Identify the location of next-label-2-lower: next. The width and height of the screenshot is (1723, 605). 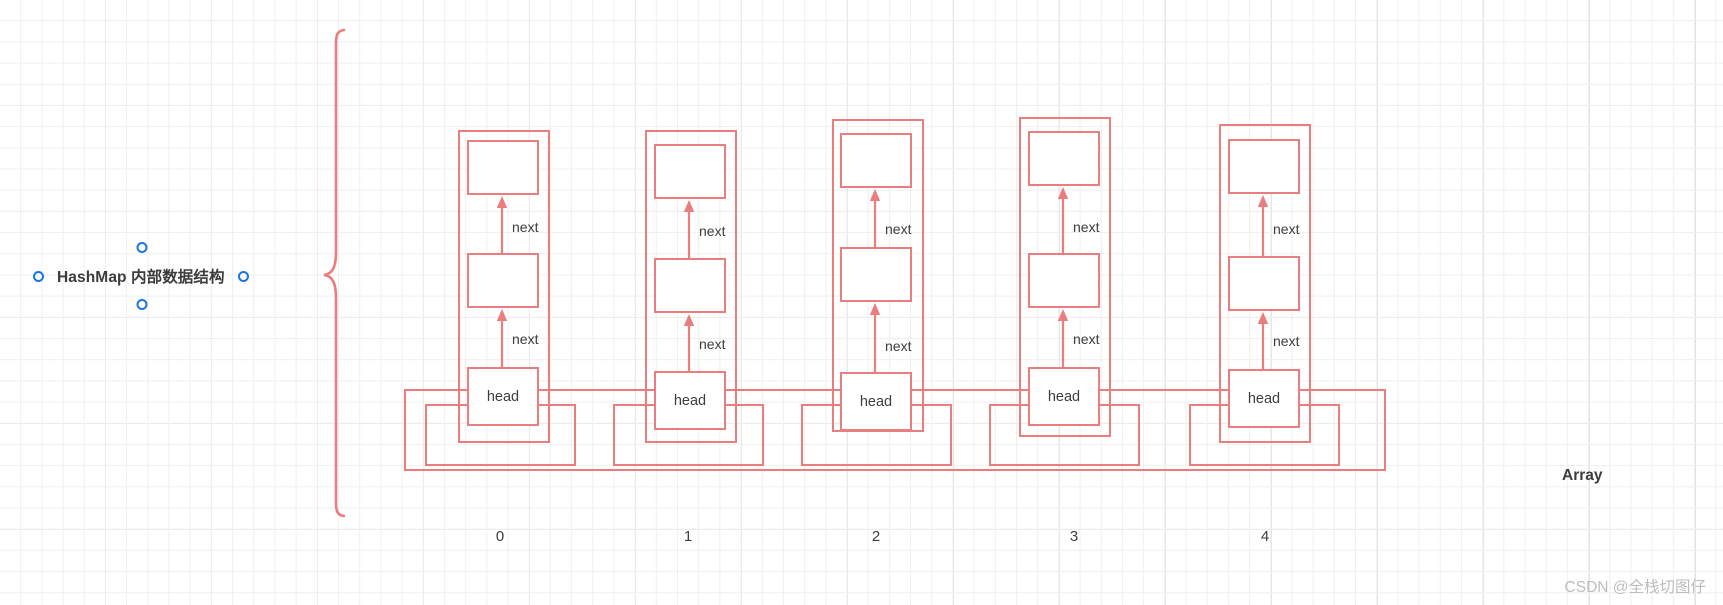
(898, 346).